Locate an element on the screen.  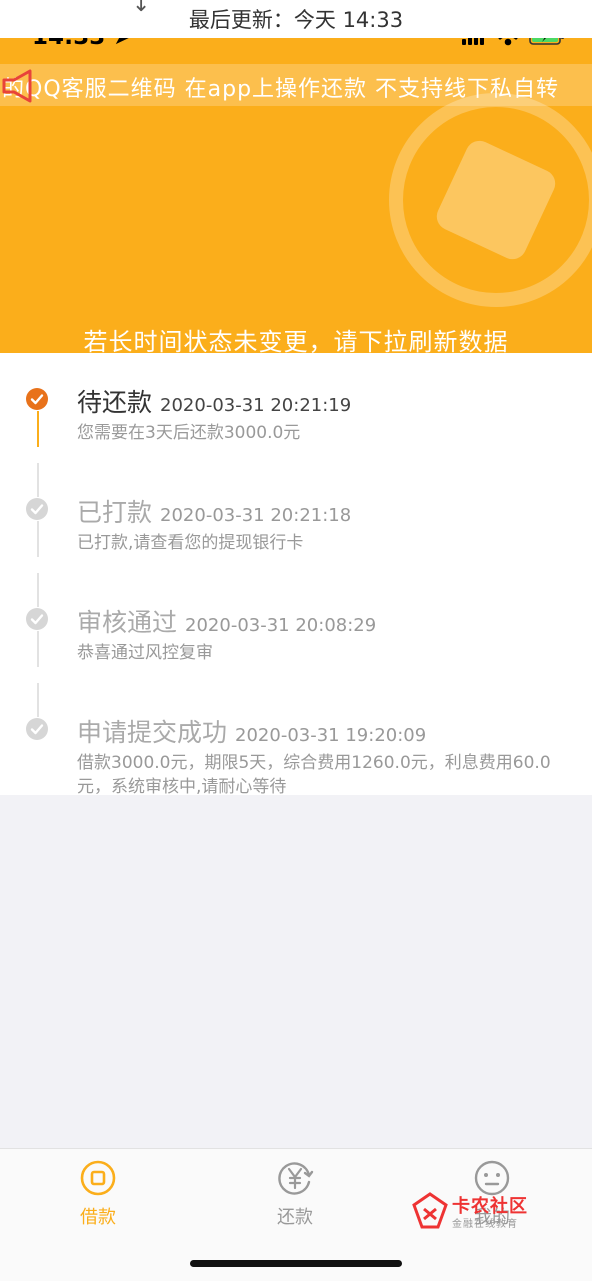
step-time: 2020-03-31 20:08:29 is located at coordinates (281, 625).